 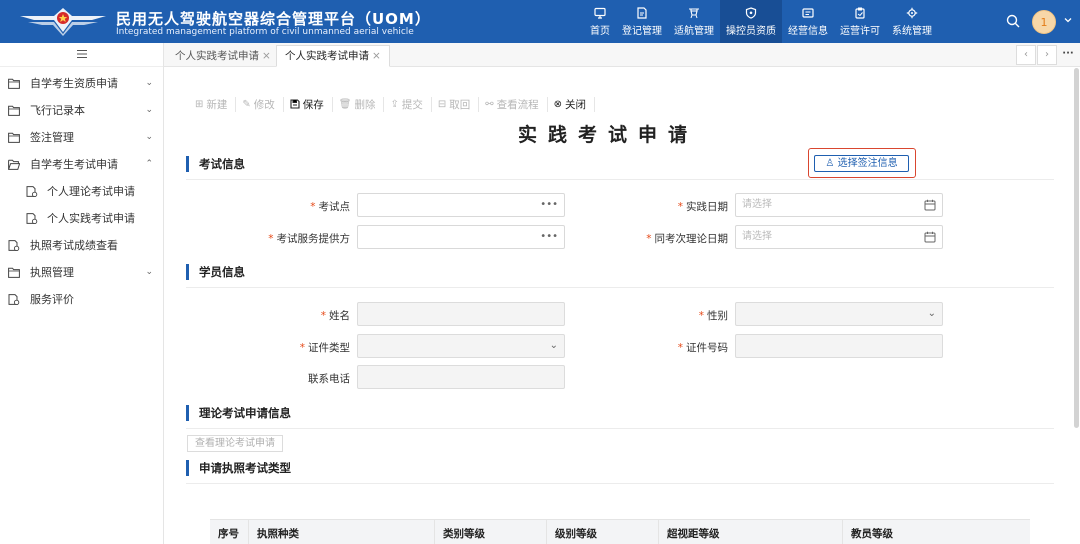 I want to click on tab-practice-exam-2: 个人实践考试申请 ×, so click(x=333, y=56).